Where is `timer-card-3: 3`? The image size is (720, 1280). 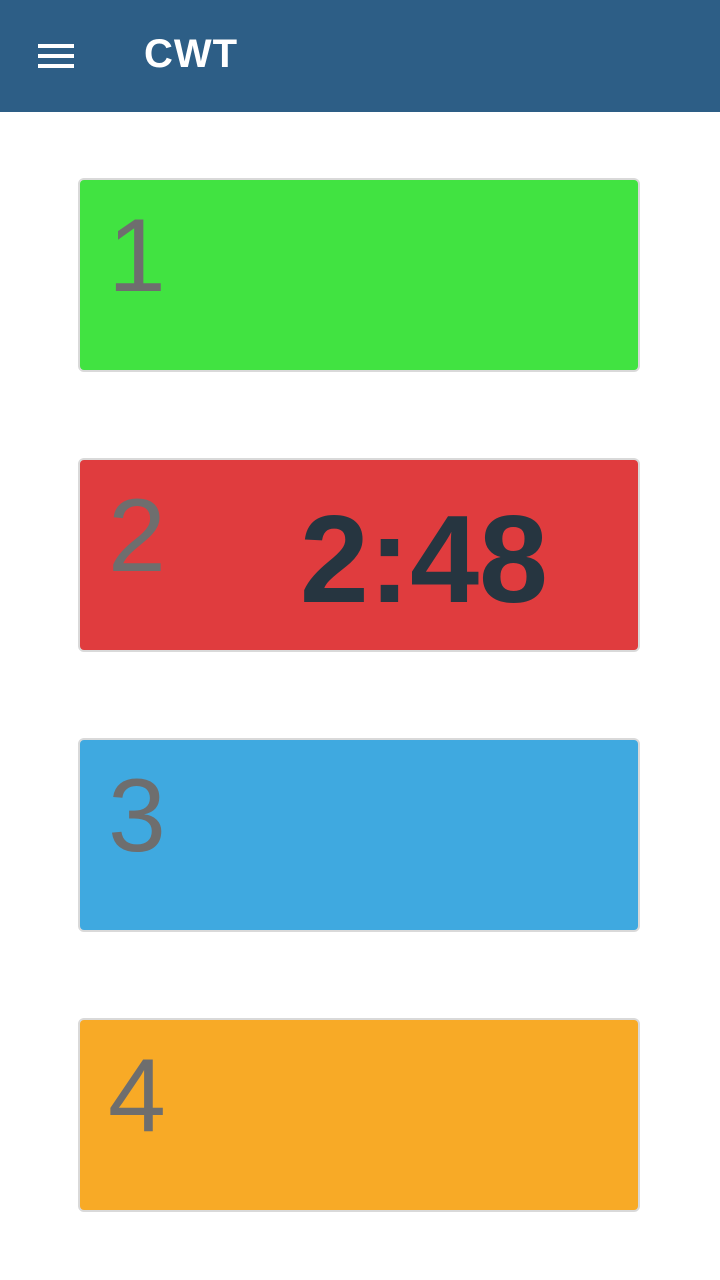
timer-card-3: 3 is located at coordinates (359, 835).